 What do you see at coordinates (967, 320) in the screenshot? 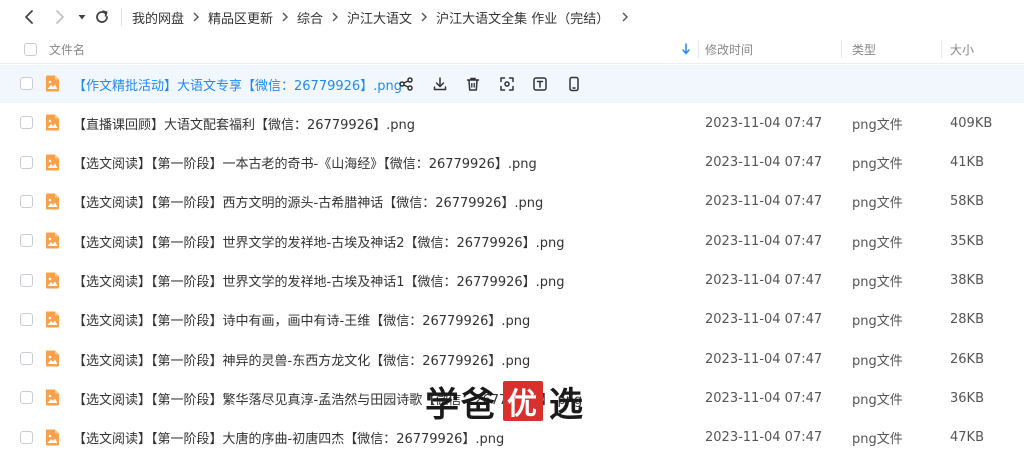
I see `file-size: 28KB` at bounding box center [967, 320].